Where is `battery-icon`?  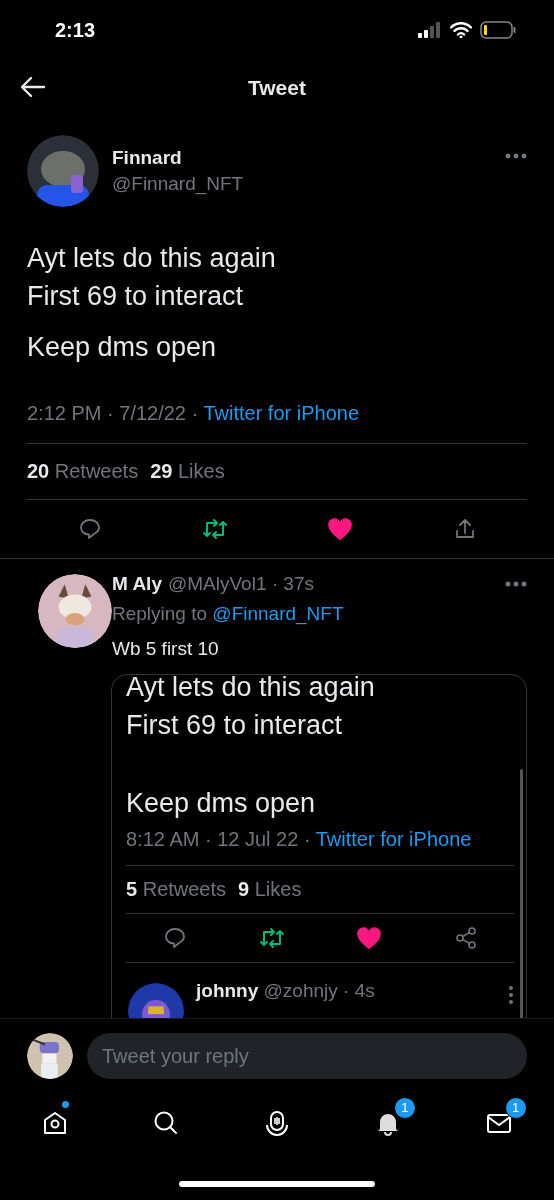 battery-icon is located at coordinates (498, 30).